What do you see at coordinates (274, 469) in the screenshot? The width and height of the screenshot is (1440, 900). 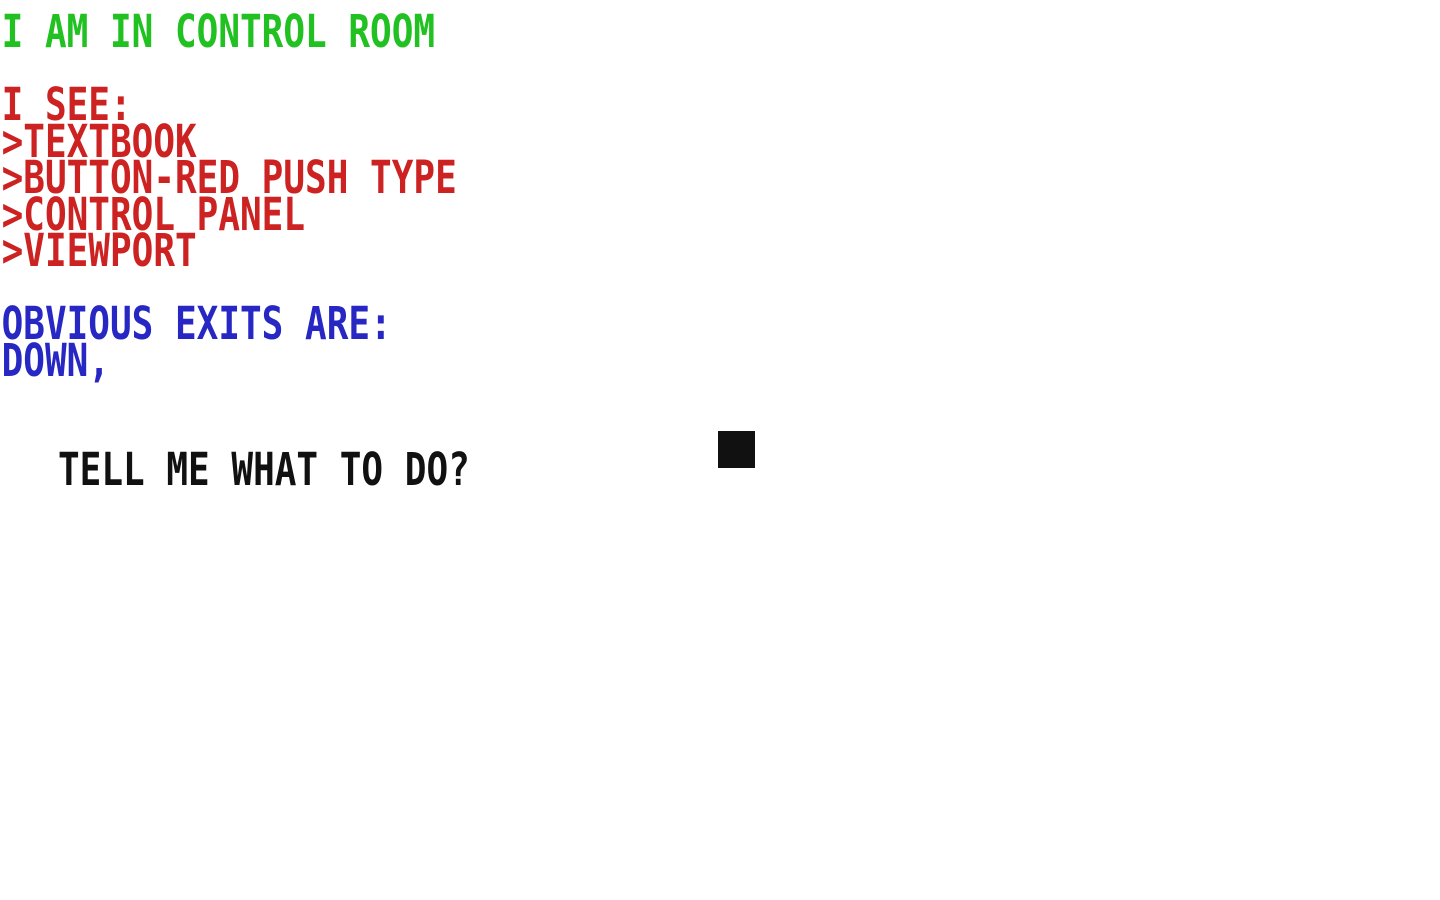 I see `command-prompt-label: TELL ME WHAT TO DO?` at bounding box center [274, 469].